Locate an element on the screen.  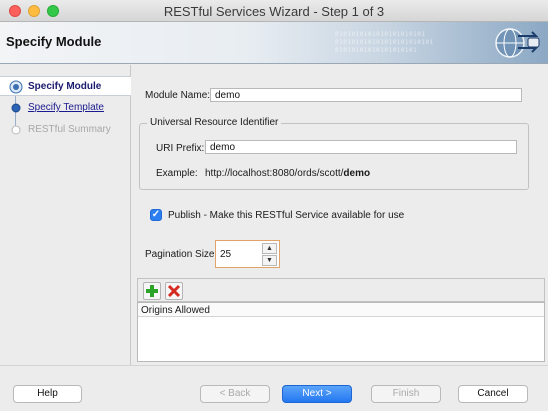
finish-button: Finish is located at coordinates (406, 394).